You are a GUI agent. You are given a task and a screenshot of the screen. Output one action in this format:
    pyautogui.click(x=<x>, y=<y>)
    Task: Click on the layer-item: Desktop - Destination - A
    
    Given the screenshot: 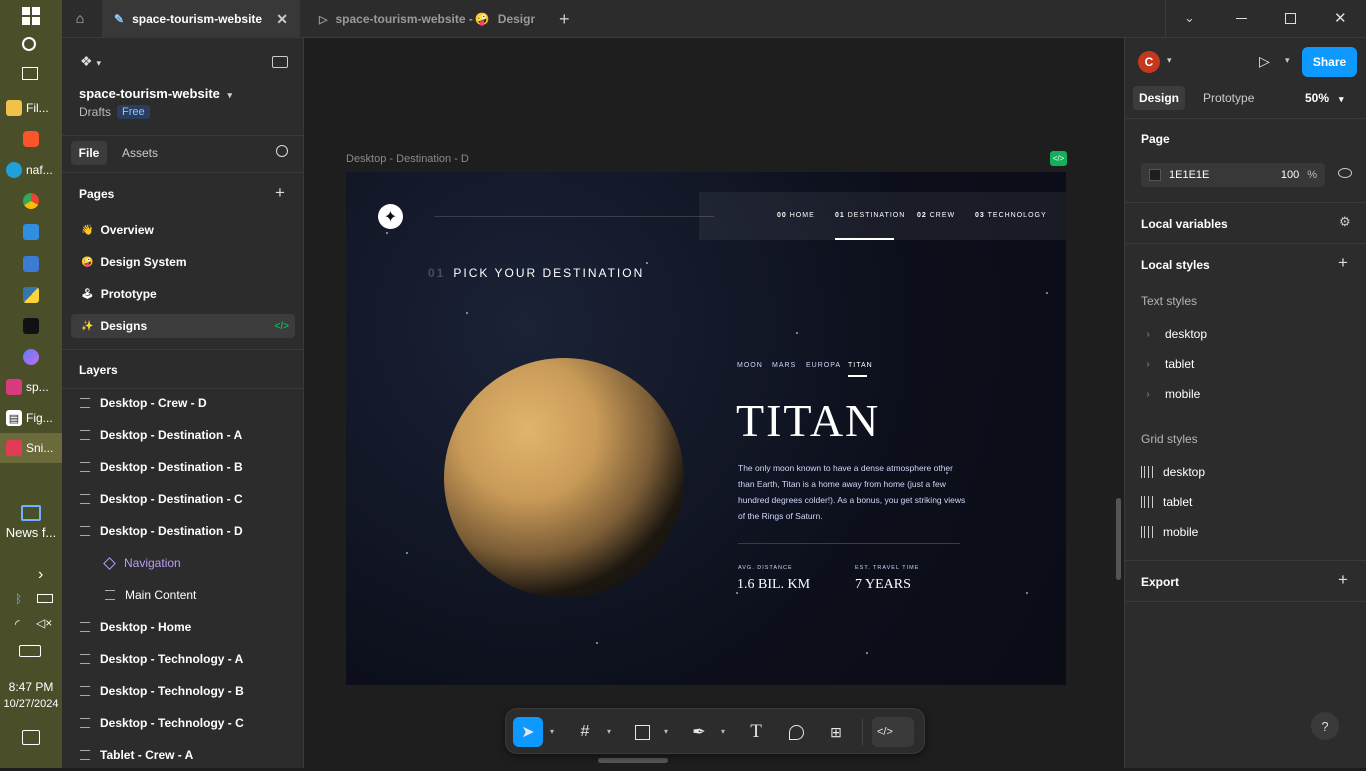 What is the action you would take?
    pyautogui.click(x=183, y=435)
    